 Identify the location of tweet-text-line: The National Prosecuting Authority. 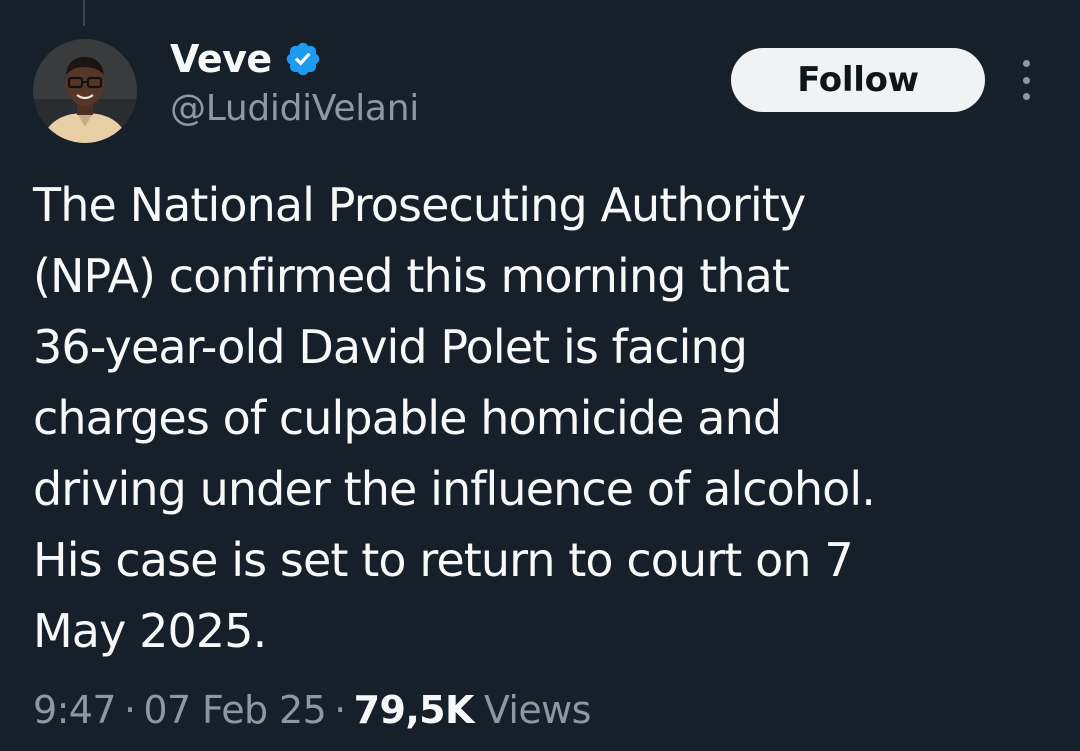
(419, 205).